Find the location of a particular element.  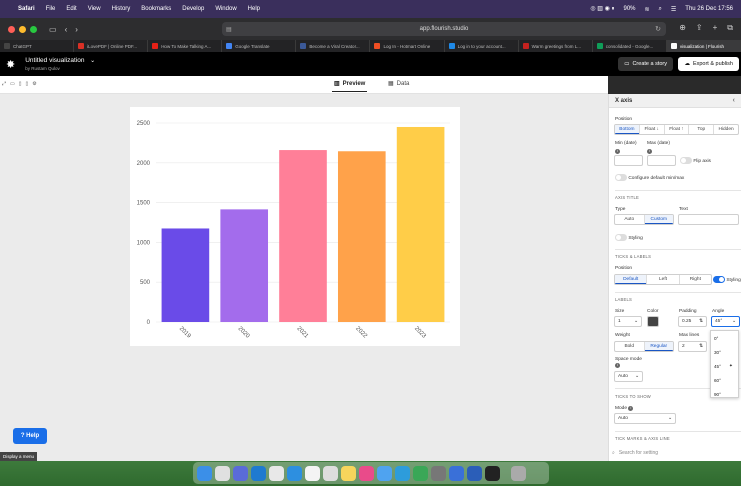

chevron-down-icon: ⌄ is located at coordinates (92, 61).